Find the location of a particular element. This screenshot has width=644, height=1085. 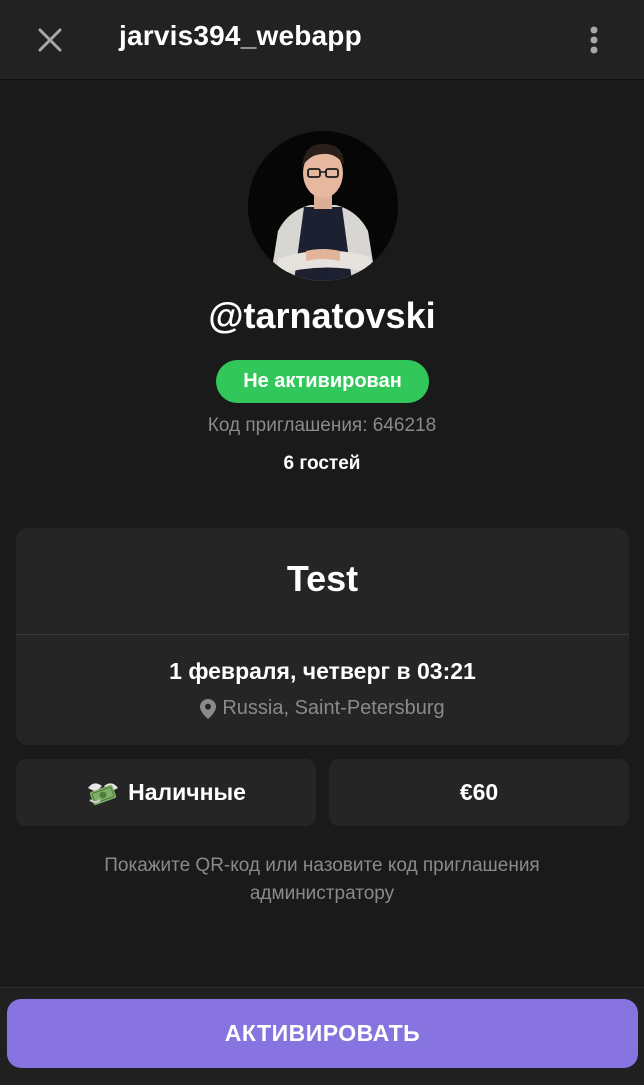

app-title: jarvis394_webapp is located at coordinates (240, 35).